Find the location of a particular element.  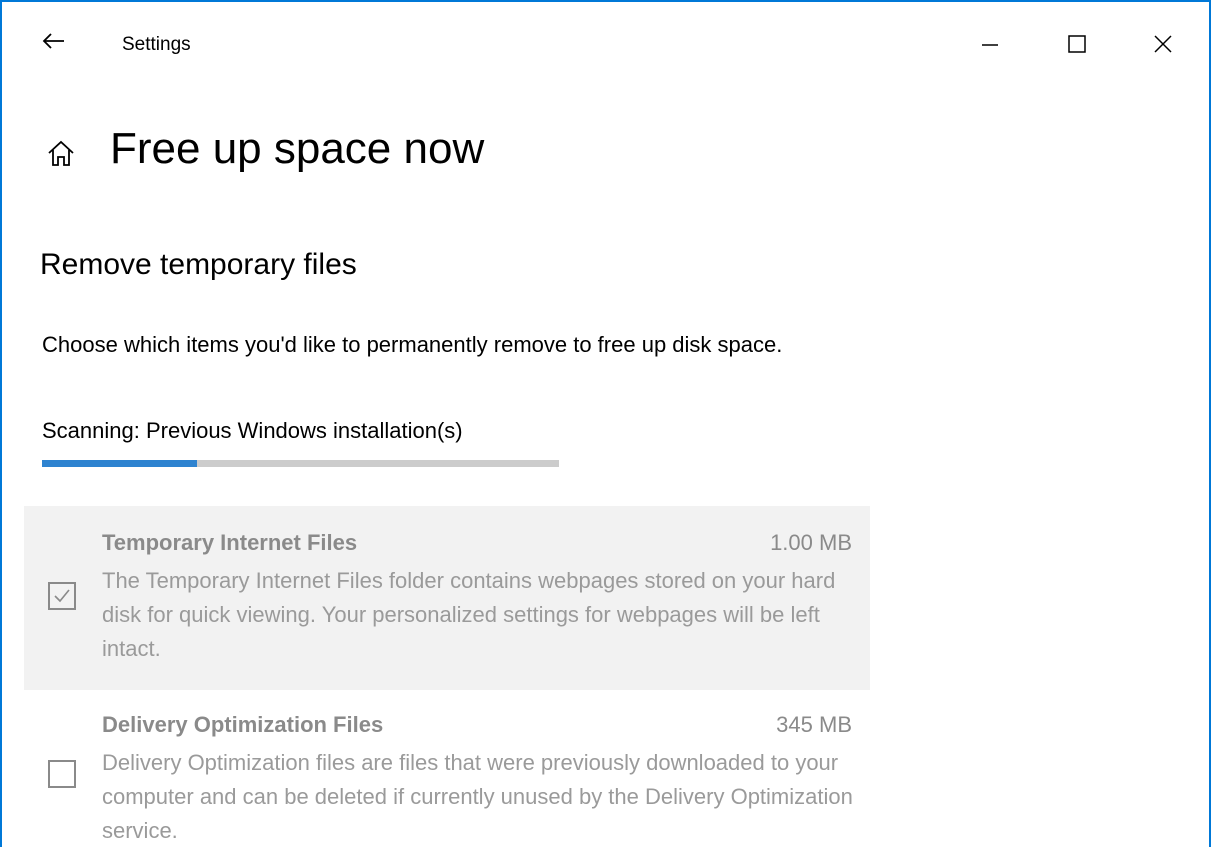

checkmark-icon is located at coordinates (62, 596).